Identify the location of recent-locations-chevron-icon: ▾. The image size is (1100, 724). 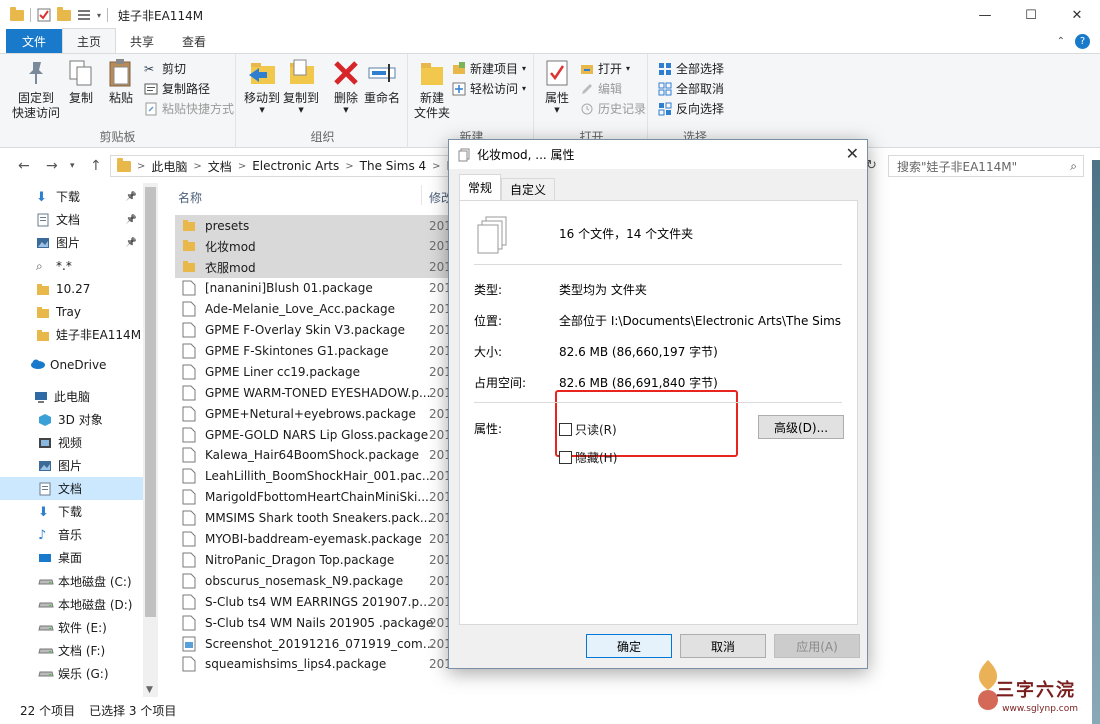
(72, 166).